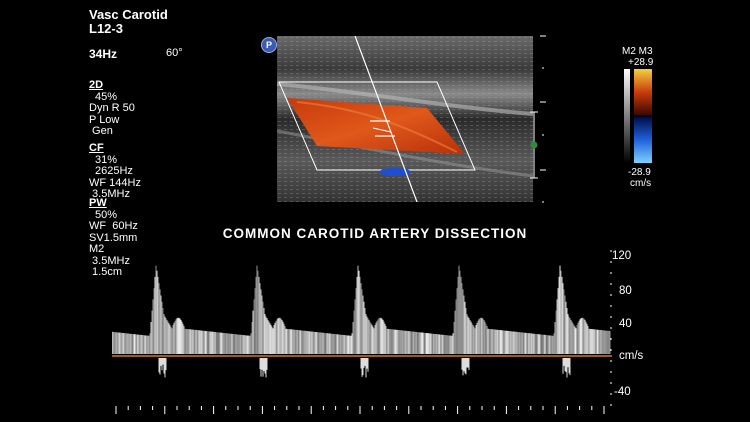 This screenshot has height=422, width=750. I want to click on param-line: Gen, so click(101, 131).